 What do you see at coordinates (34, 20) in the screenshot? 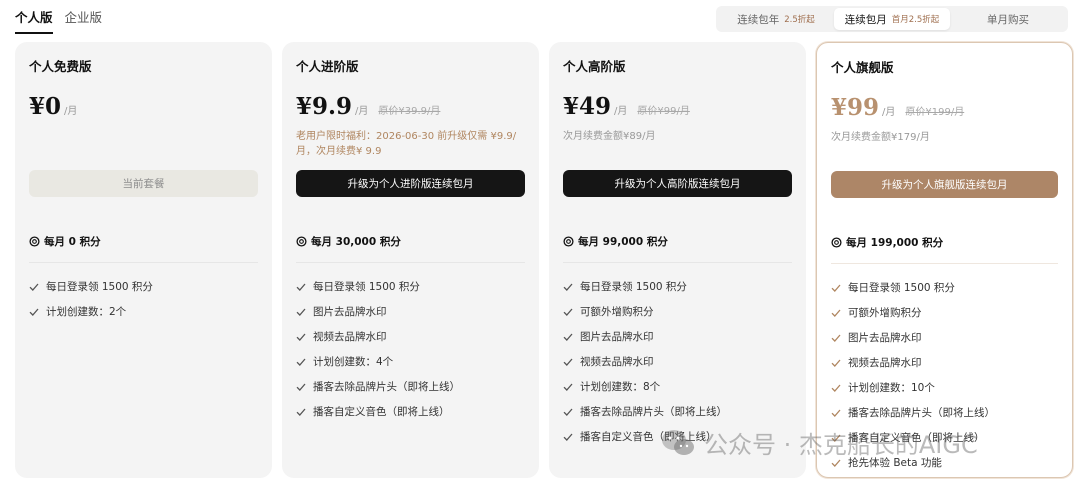
I see `tab-personal: 个人版` at bounding box center [34, 20].